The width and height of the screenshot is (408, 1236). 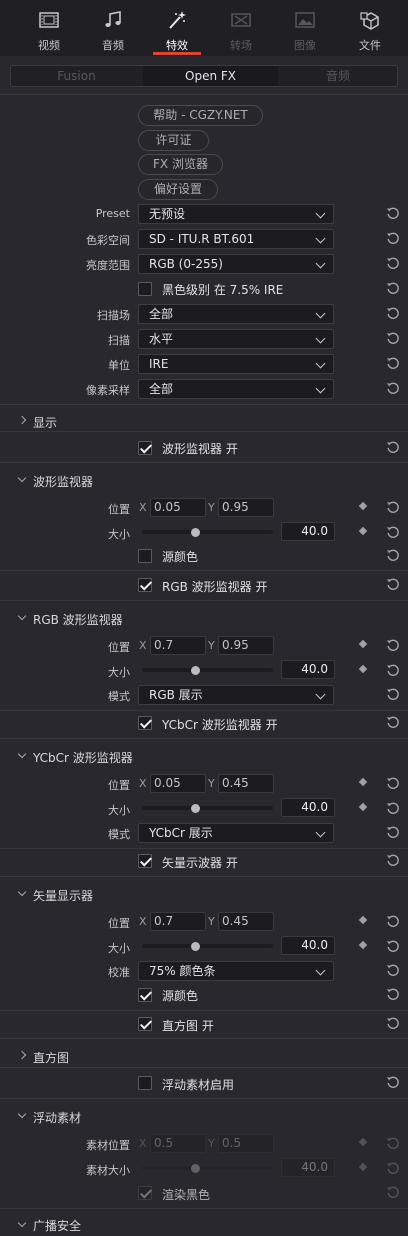 What do you see at coordinates (57, 1117) in the screenshot?
I see `floating-section-header: 浮动素材` at bounding box center [57, 1117].